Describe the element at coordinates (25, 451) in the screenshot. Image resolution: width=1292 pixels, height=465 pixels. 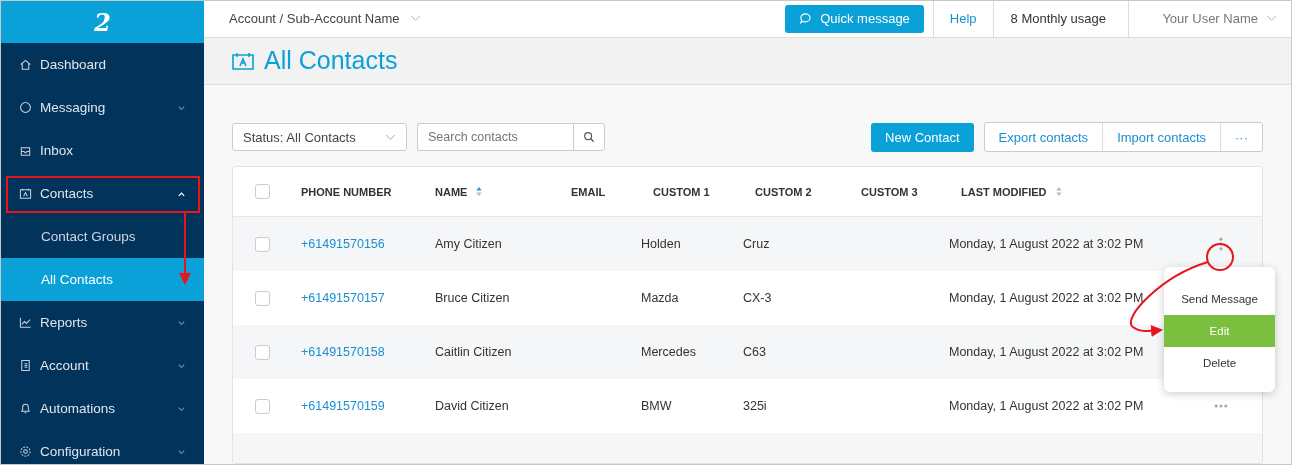
I see `settings-icon` at that location.